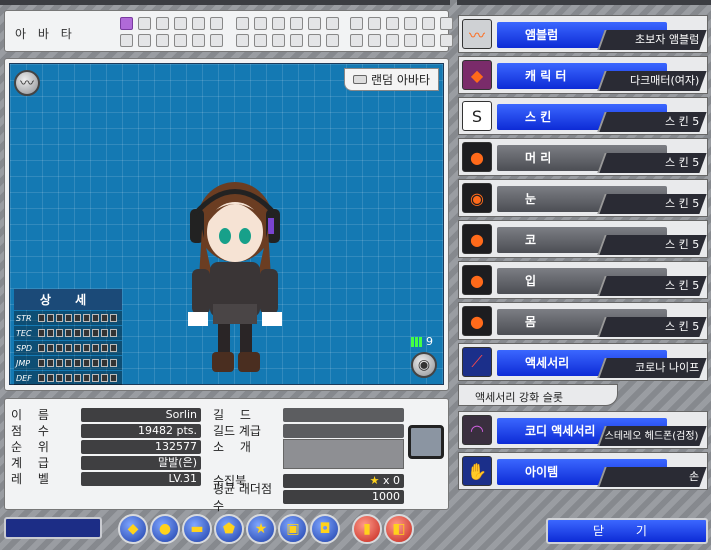  I want to click on equipment-row: ⟋ 액세서리 코로나 나이프, so click(583, 362).